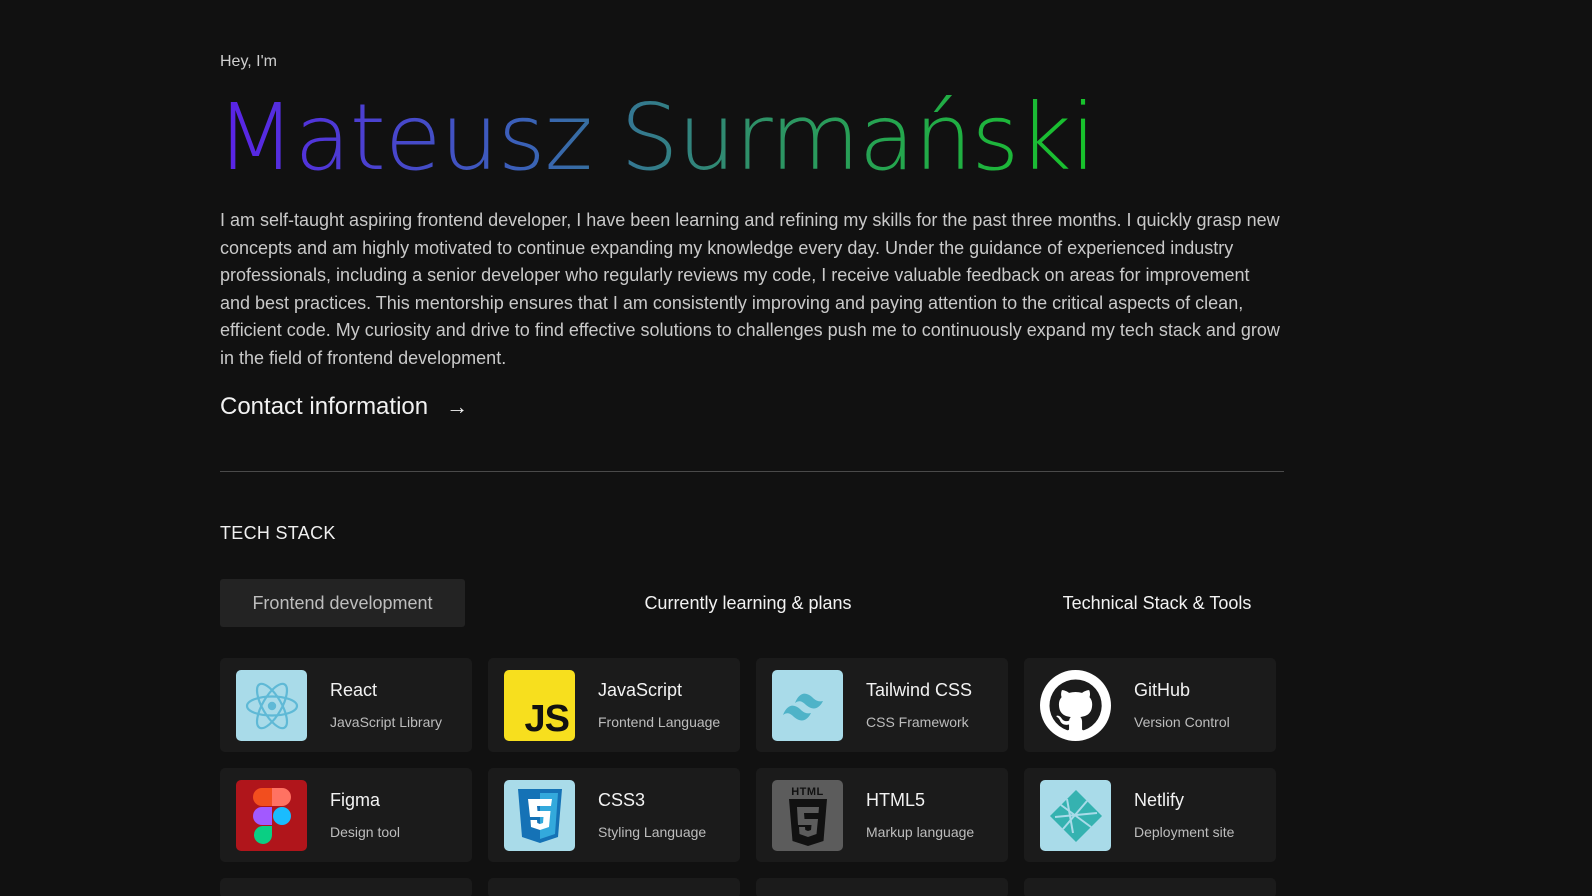 This screenshot has height=896, width=1592. What do you see at coordinates (659, 722) in the screenshot?
I see `card-subtitle: Frontend Language` at bounding box center [659, 722].